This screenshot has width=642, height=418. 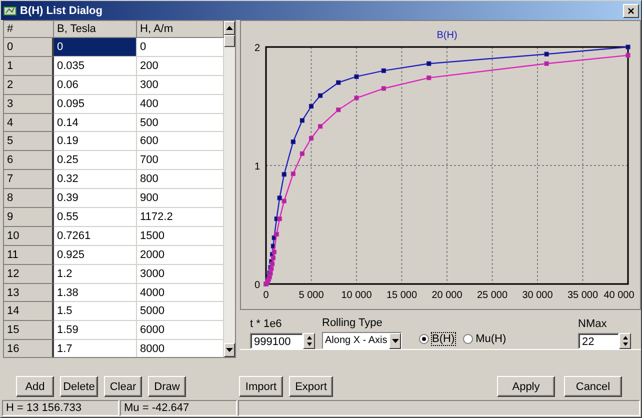 What do you see at coordinates (619, 295) in the screenshot?
I see `x-tick-label: 40 000` at bounding box center [619, 295].